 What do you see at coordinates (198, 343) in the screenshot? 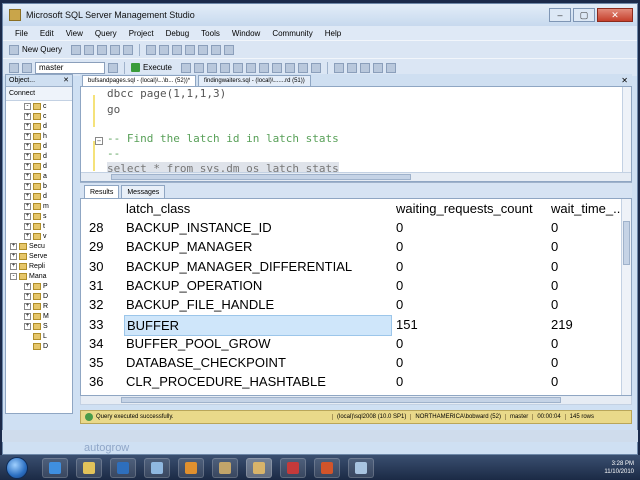
I see `latch-class-cell: BUFFER_POOL_GROW` at bounding box center [198, 343].